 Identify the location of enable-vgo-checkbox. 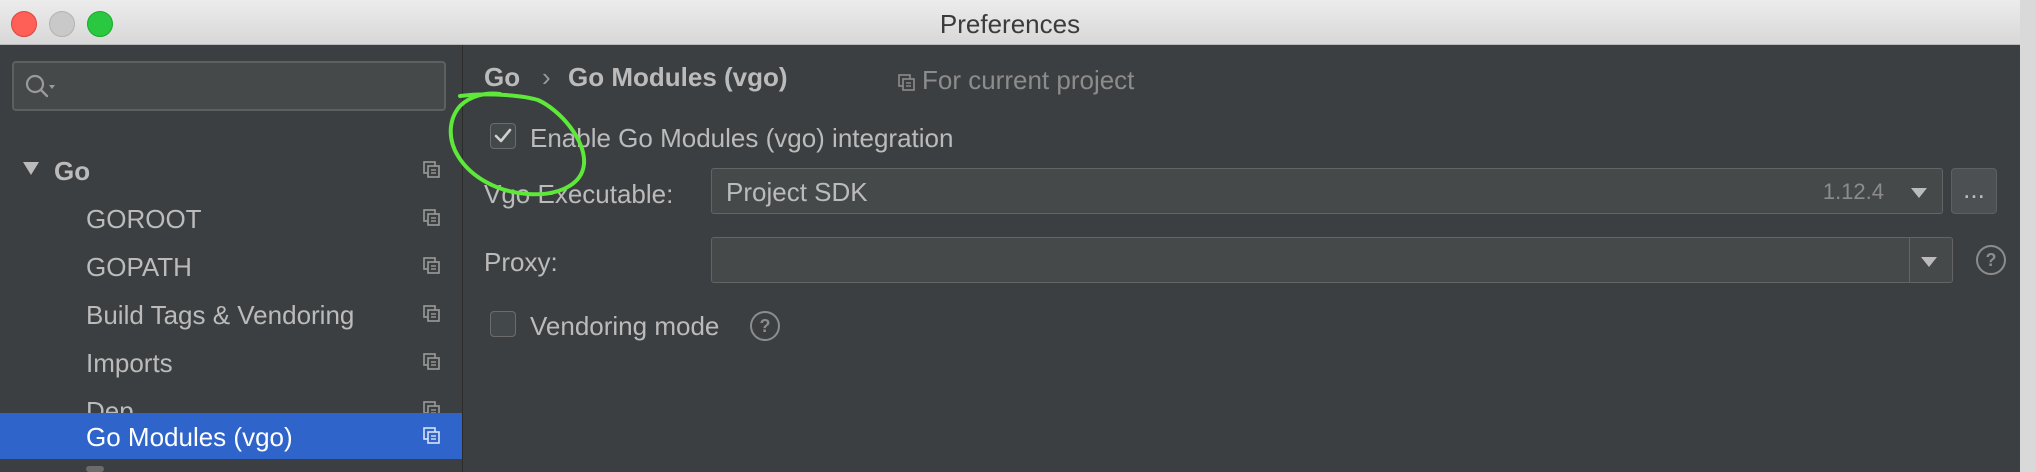
(503, 136).